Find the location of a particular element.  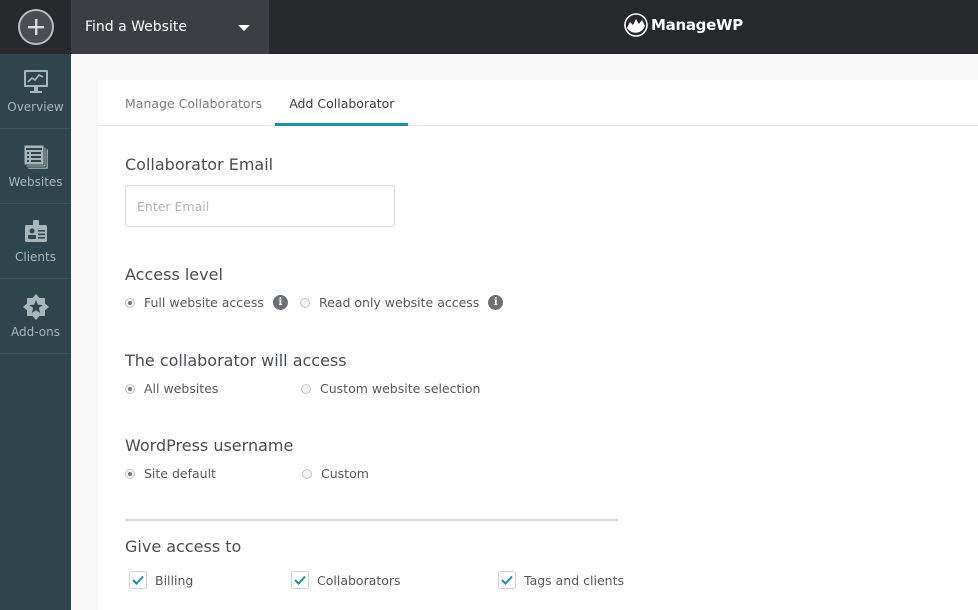

add-website-area is located at coordinates (35, 27).